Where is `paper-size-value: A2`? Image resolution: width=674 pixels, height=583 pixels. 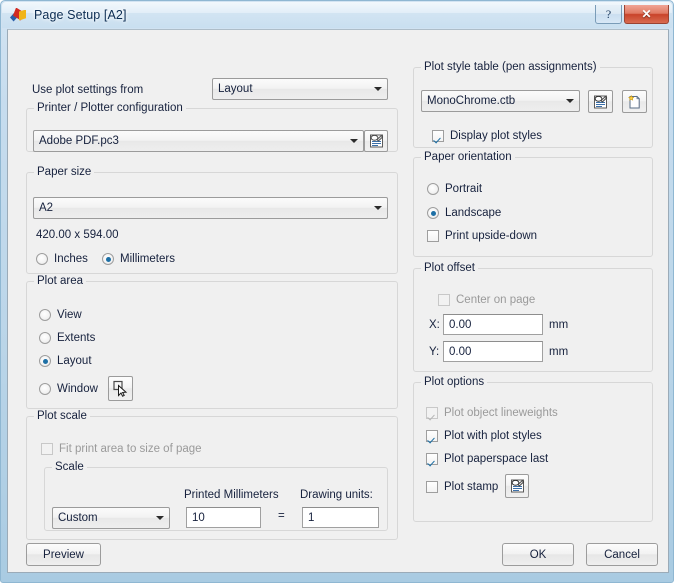
paper-size-value: A2 is located at coordinates (46, 208).